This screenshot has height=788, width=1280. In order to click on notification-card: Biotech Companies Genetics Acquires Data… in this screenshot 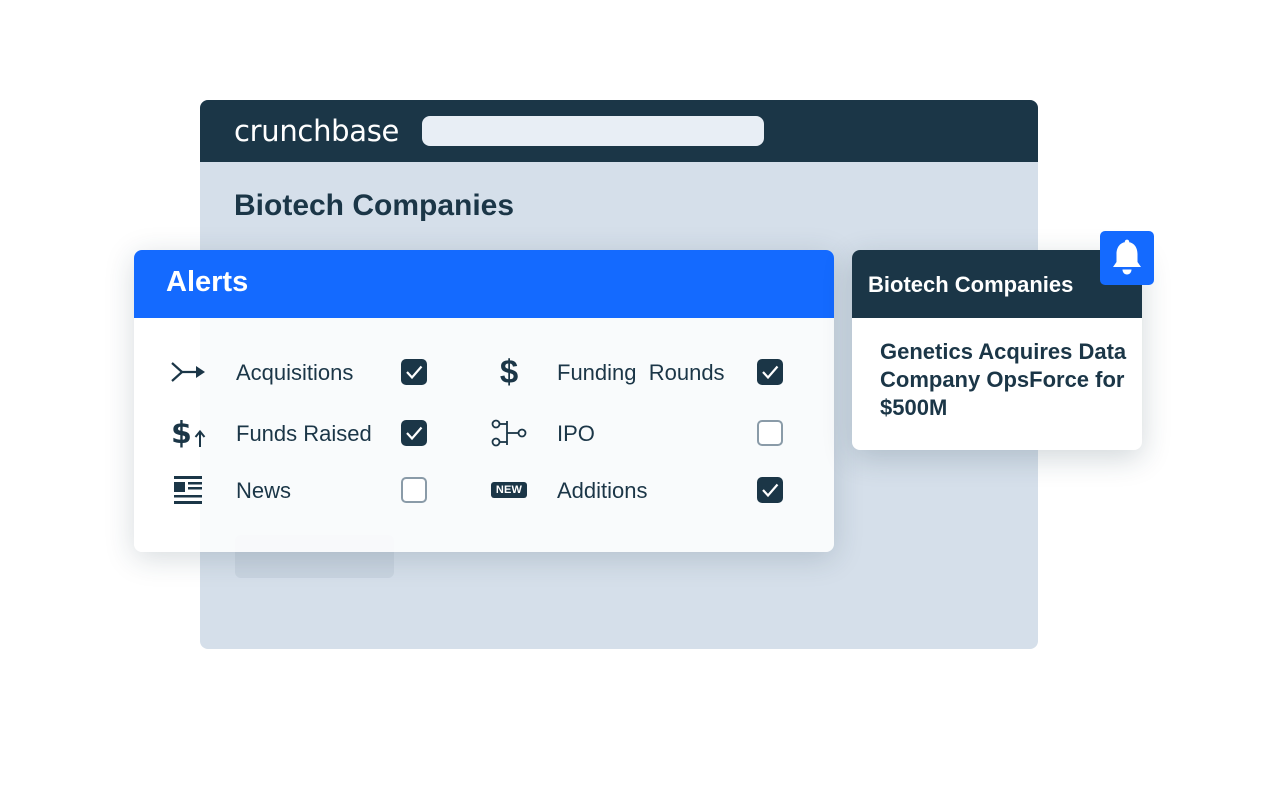, I will do `click(997, 350)`.